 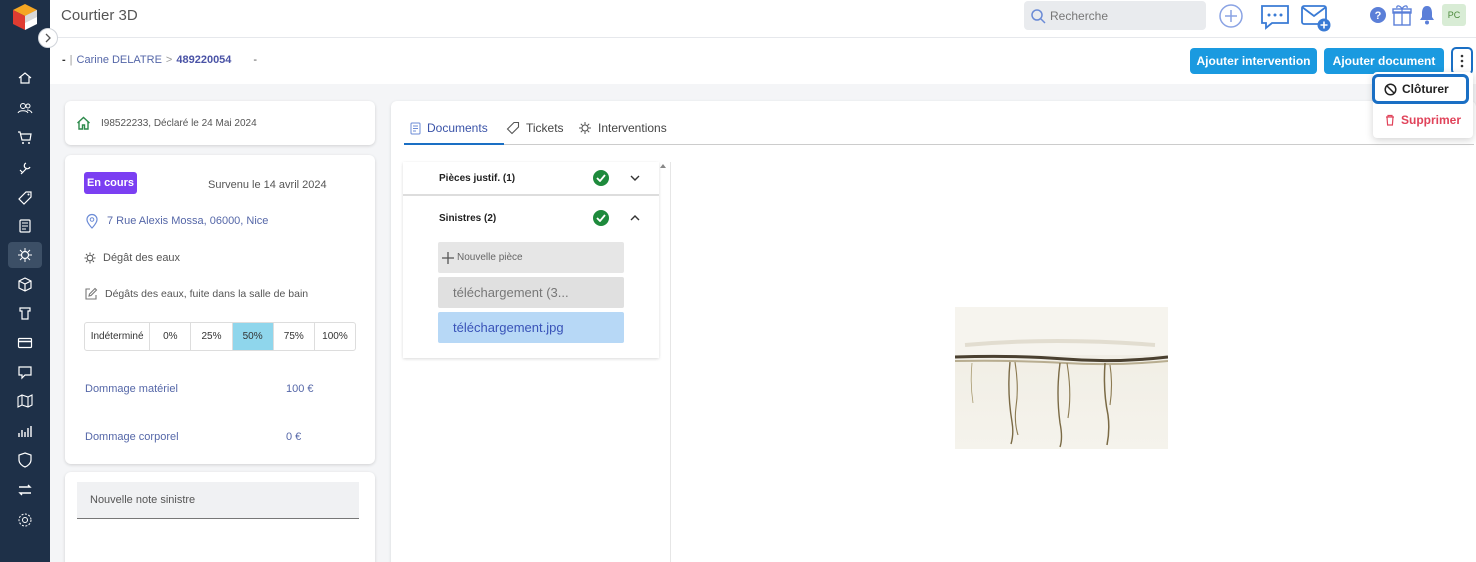 I want to click on new-note-input: Nouvelle note sinistre, so click(x=218, y=500).